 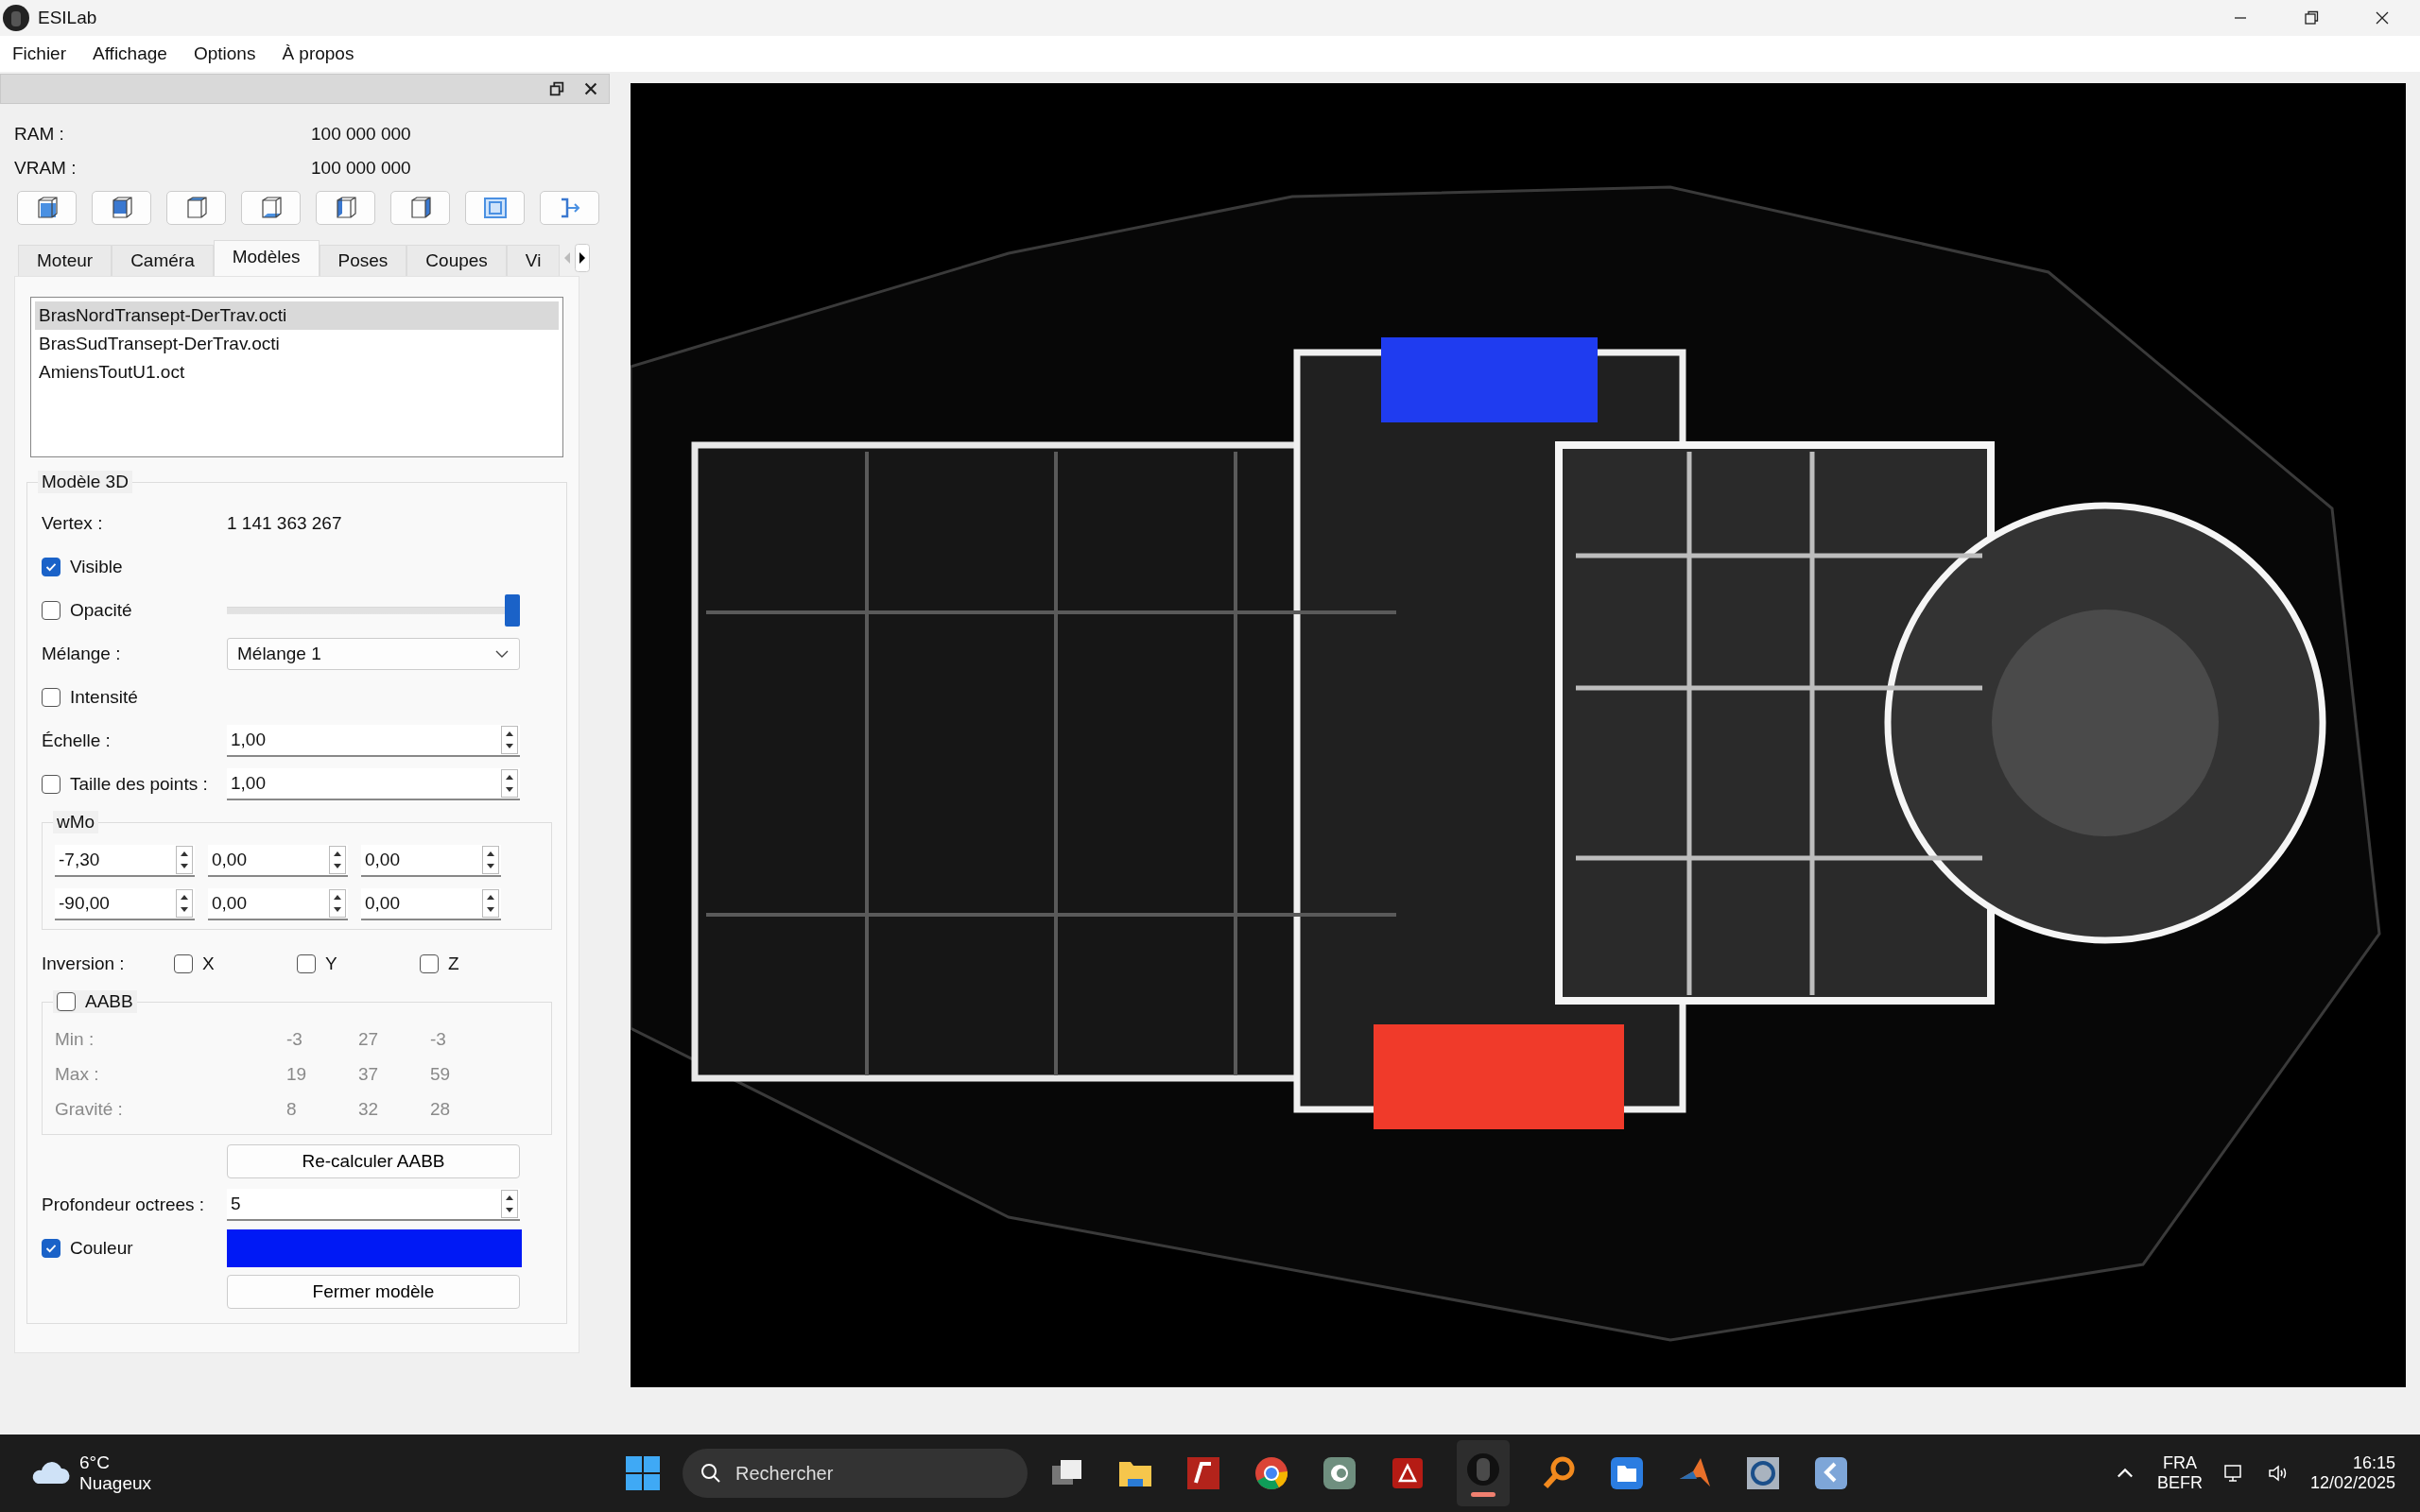 I want to click on menu-item: À propos, so click(x=318, y=53).